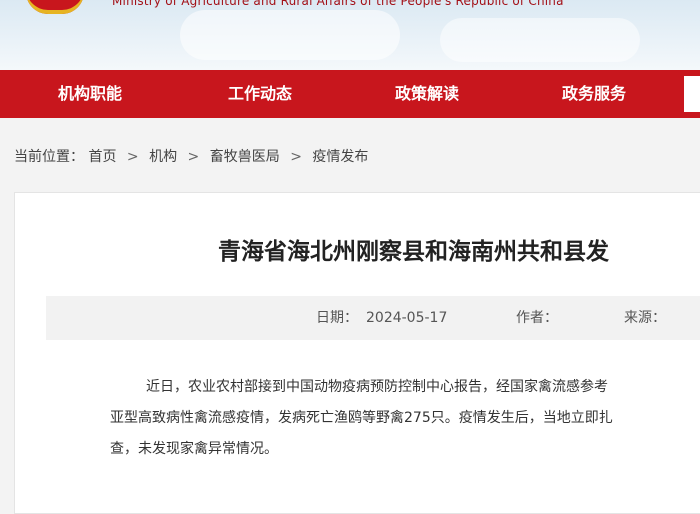 The height and width of the screenshot is (514, 700). What do you see at coordinates (427, 94) in the screenshot?
I see `nav-item-policy: 政策解读` at bounding box center [427, 94].